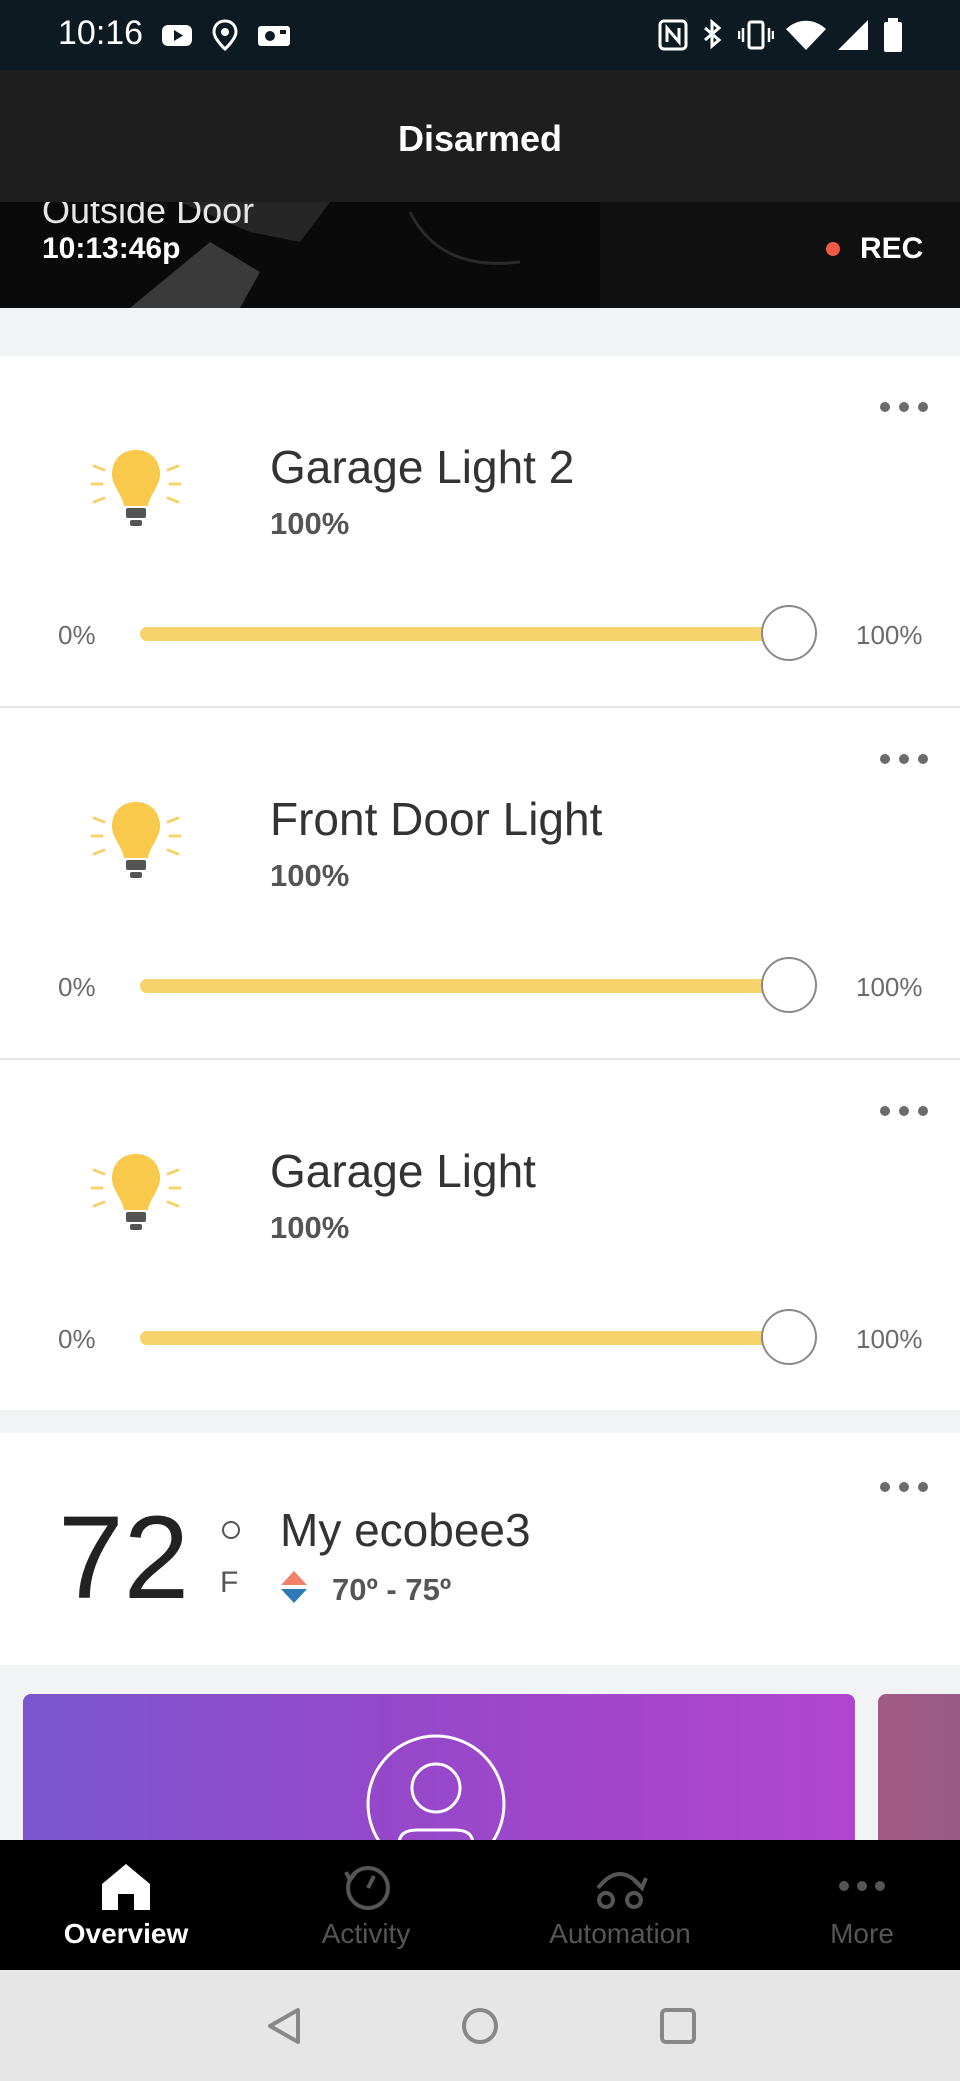 The height and width of the screenshot is (2081, 960). What do you see at coordinates (126, 1933) in the screenshot?
I see `nav-label: Overview` at bounding box center [126, 1933].